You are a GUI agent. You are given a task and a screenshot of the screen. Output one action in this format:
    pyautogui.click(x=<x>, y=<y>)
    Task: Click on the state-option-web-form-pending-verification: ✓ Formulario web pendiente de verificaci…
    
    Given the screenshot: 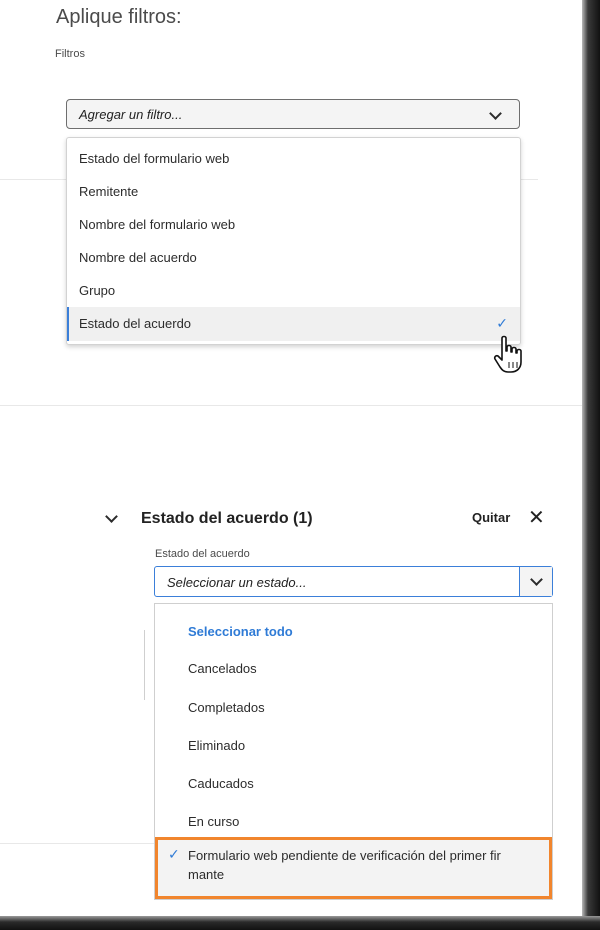 What is the action you would take?
    pyautogui.click(x=353, y=868)
    